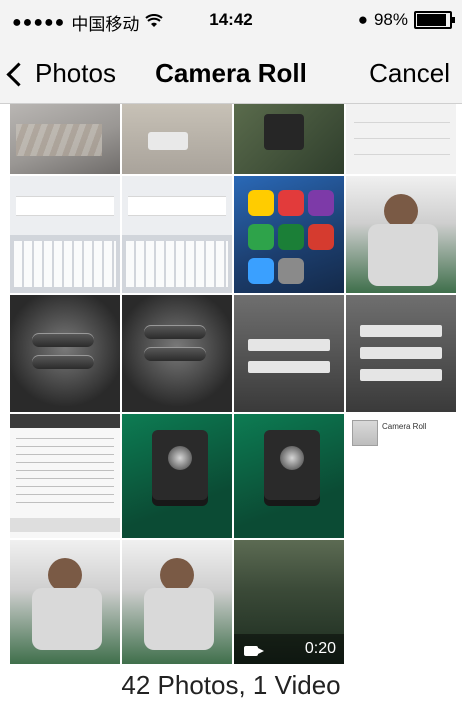 This screenshot has width=462, height=709. Describe the element at coordinates (365, 433) in the screenshot. I see `album-thumbnail` at that location.